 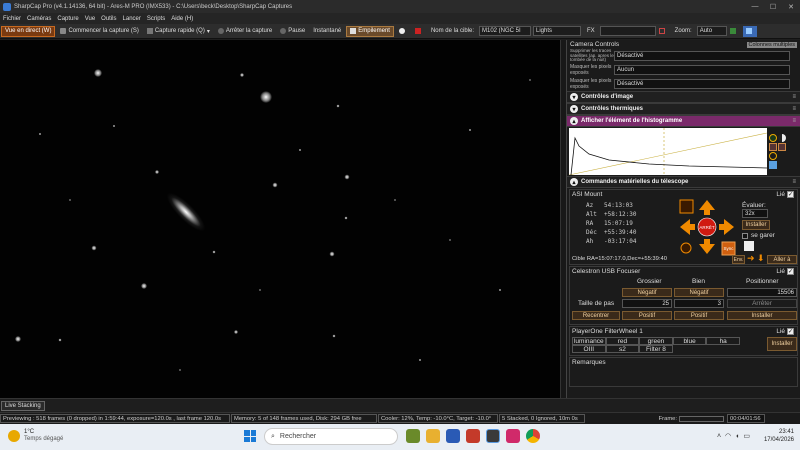 What do you see at coordinates (370, 31) in the screenshot?
I see `stack-button: Empilement` at bounding box center [370, 31].